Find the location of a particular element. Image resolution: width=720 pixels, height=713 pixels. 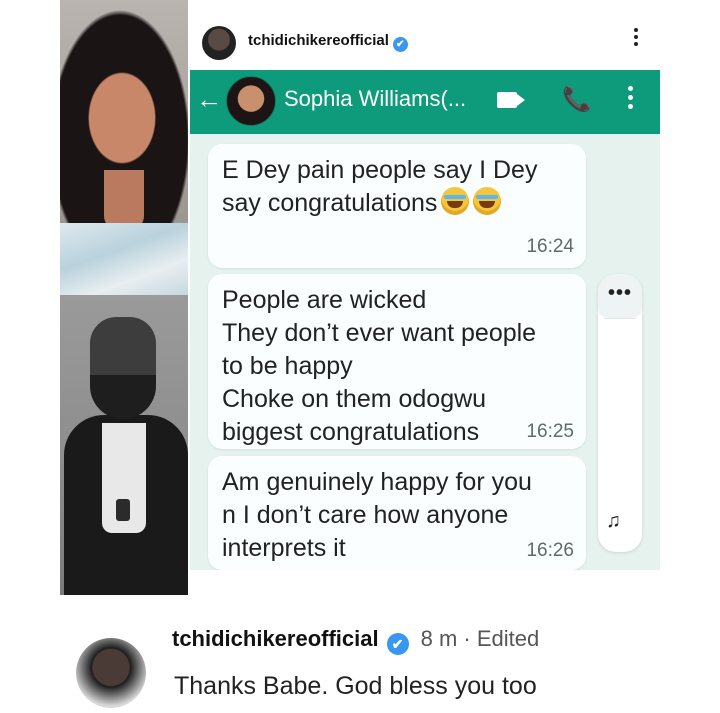

chat-more-options-icon is located at coordinates (630, 100).